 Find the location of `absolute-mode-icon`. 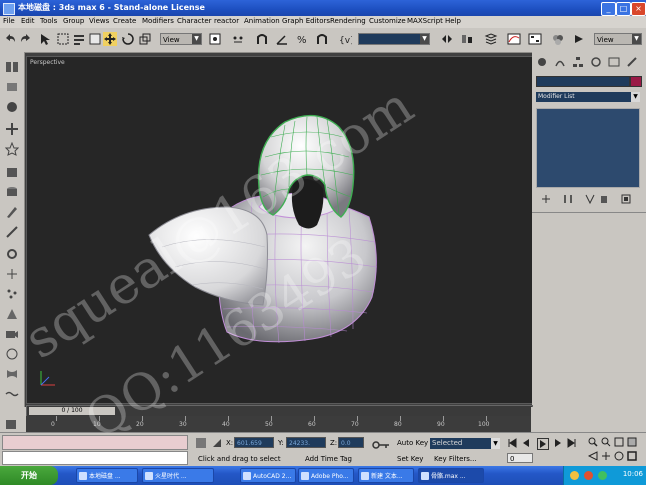

absolute-mode-icon is located at coordinates (217, 443).